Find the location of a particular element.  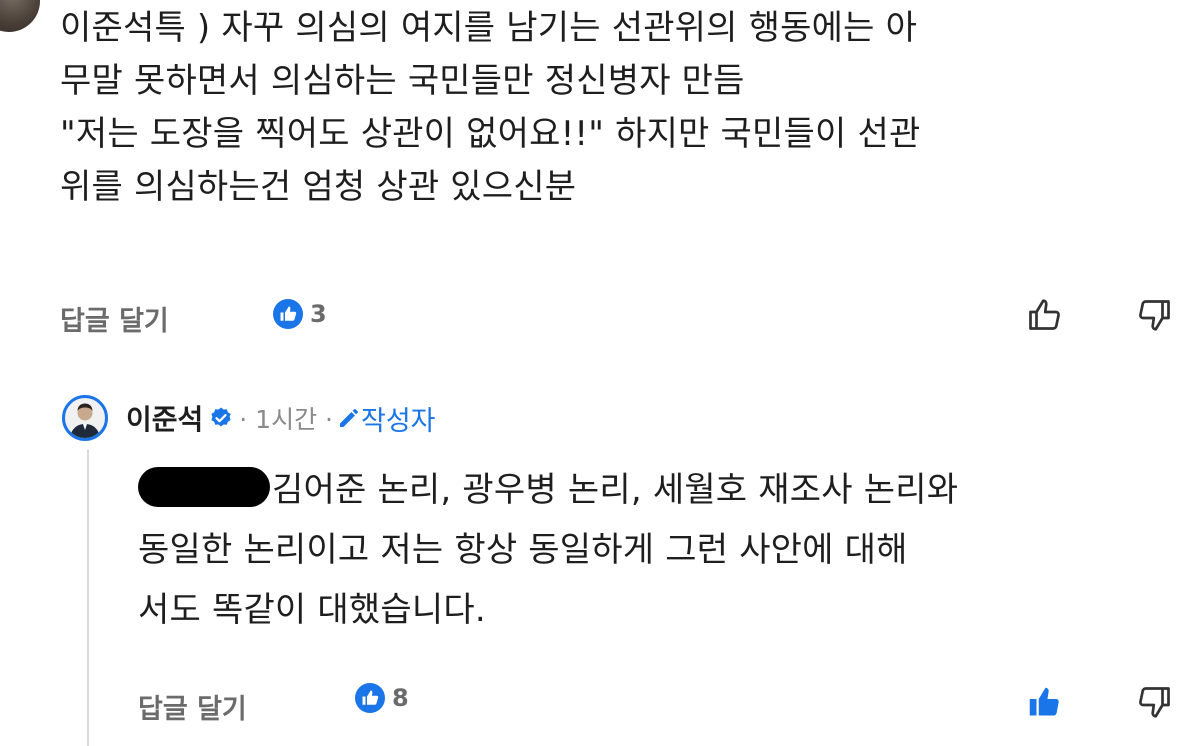

reply-actions: 답글 달기 is located at coordinates (192, 706).